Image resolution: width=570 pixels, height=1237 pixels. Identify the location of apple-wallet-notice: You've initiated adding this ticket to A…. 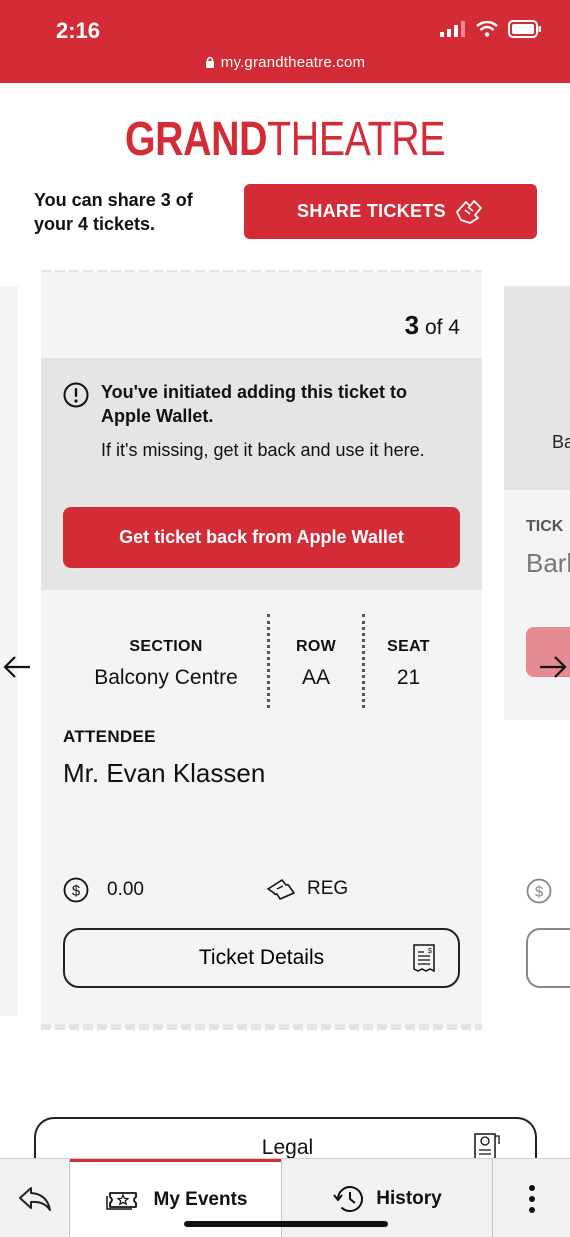
(261, 474).